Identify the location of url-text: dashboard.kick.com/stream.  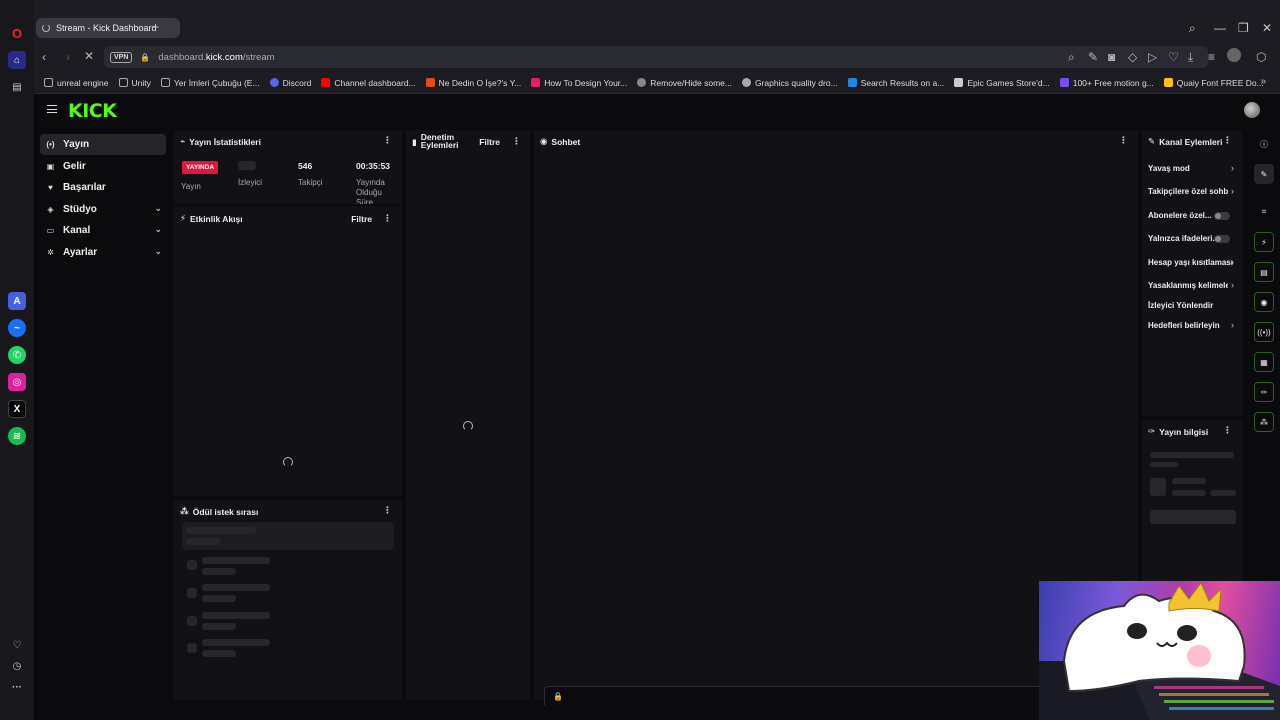
(216, 57).